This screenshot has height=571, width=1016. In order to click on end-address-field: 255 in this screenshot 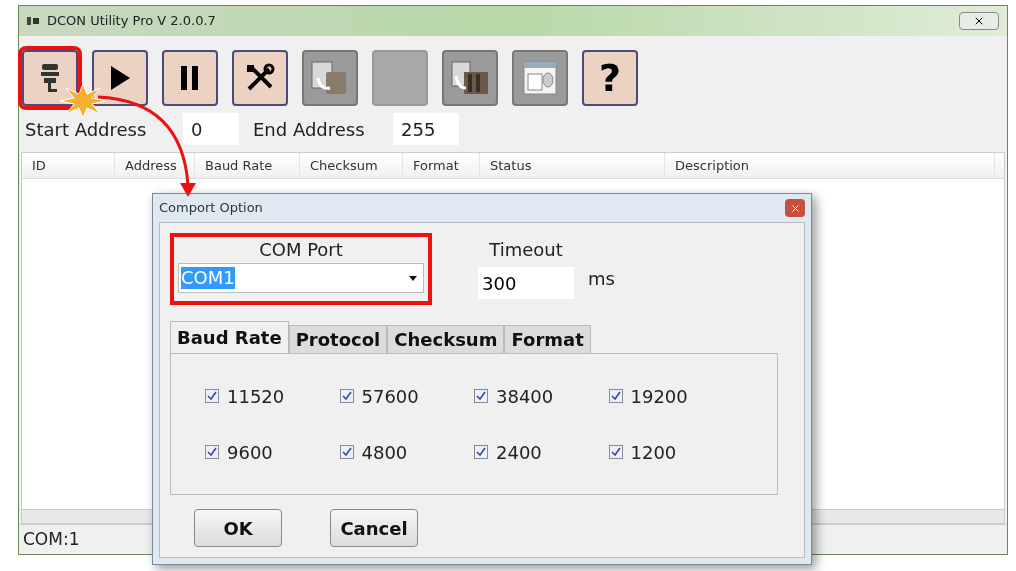, I will do `click(426, 129)`.